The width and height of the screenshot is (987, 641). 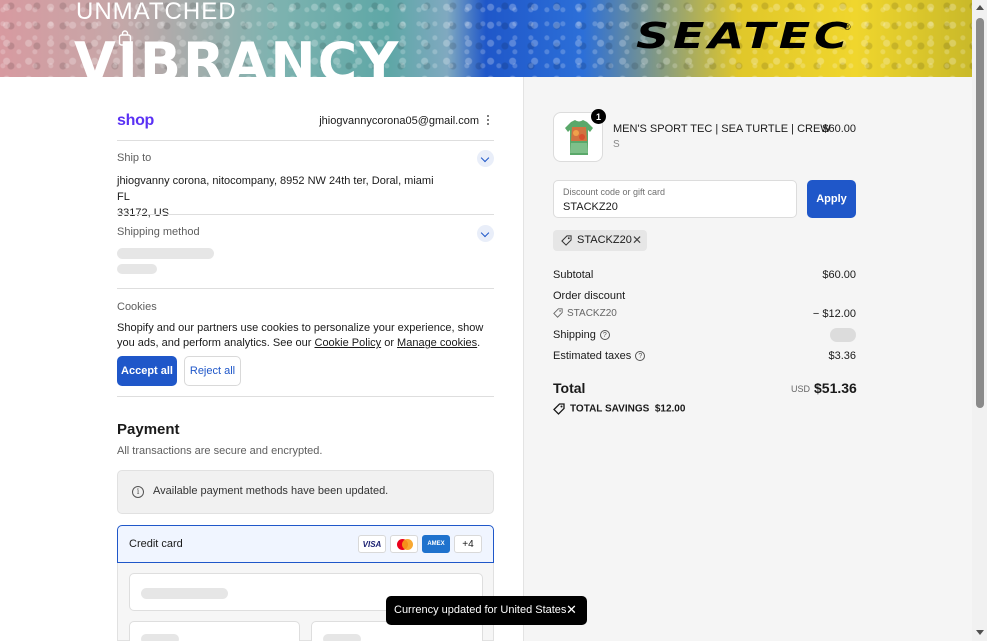 I want to click on more-options-icon, so click(x=488, y=121).